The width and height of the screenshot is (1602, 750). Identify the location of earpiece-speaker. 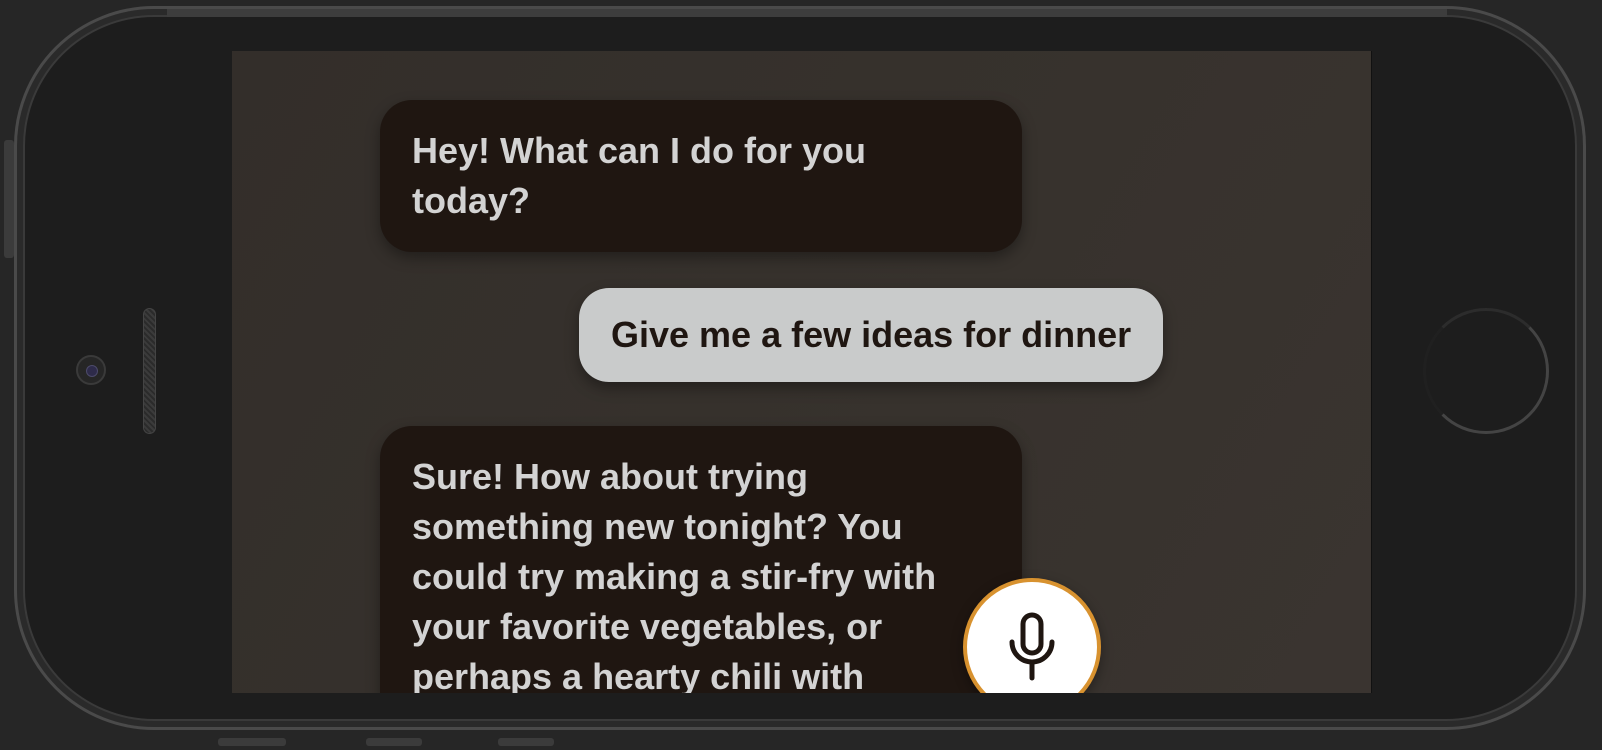
(149, 371).